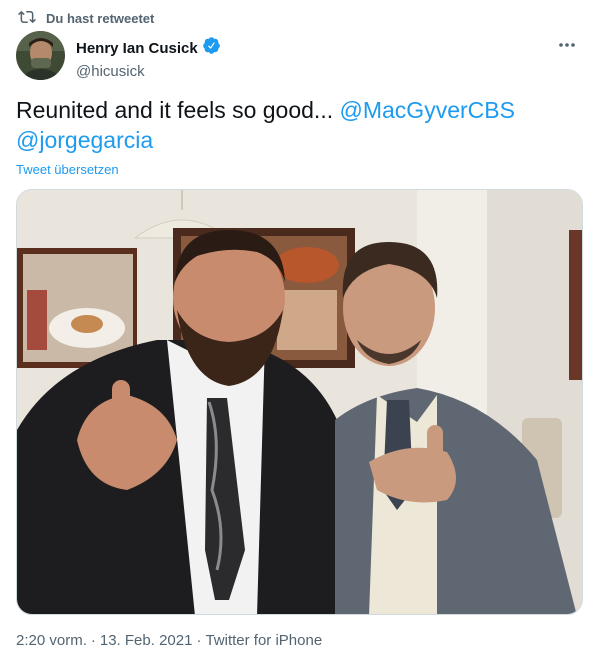 The height and width of the screenshot is (662, 597). I want to click on tweet-time: 2:20 vorm., so click(51, 640).